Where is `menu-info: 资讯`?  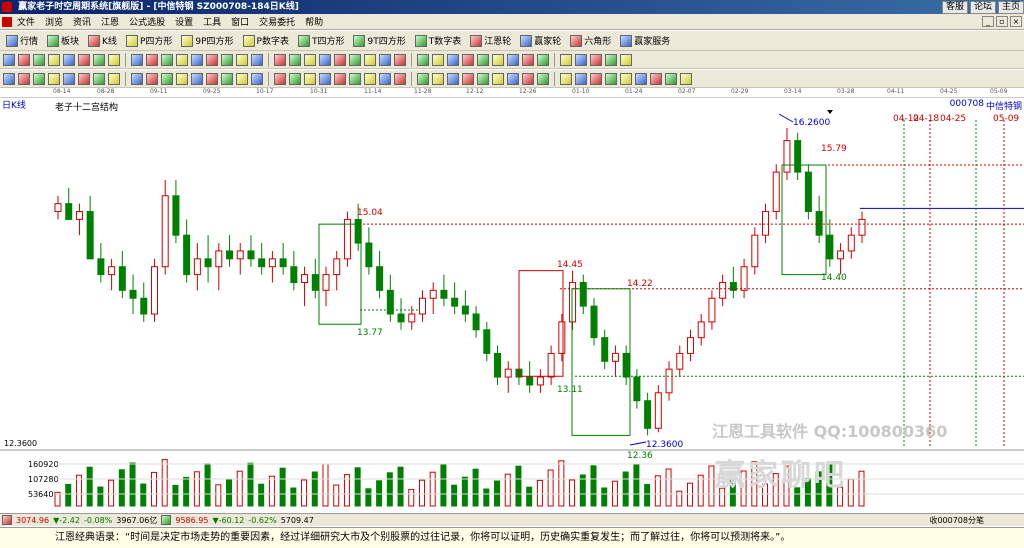 menu-info: 资讯 is located at coordinates (82, 21).